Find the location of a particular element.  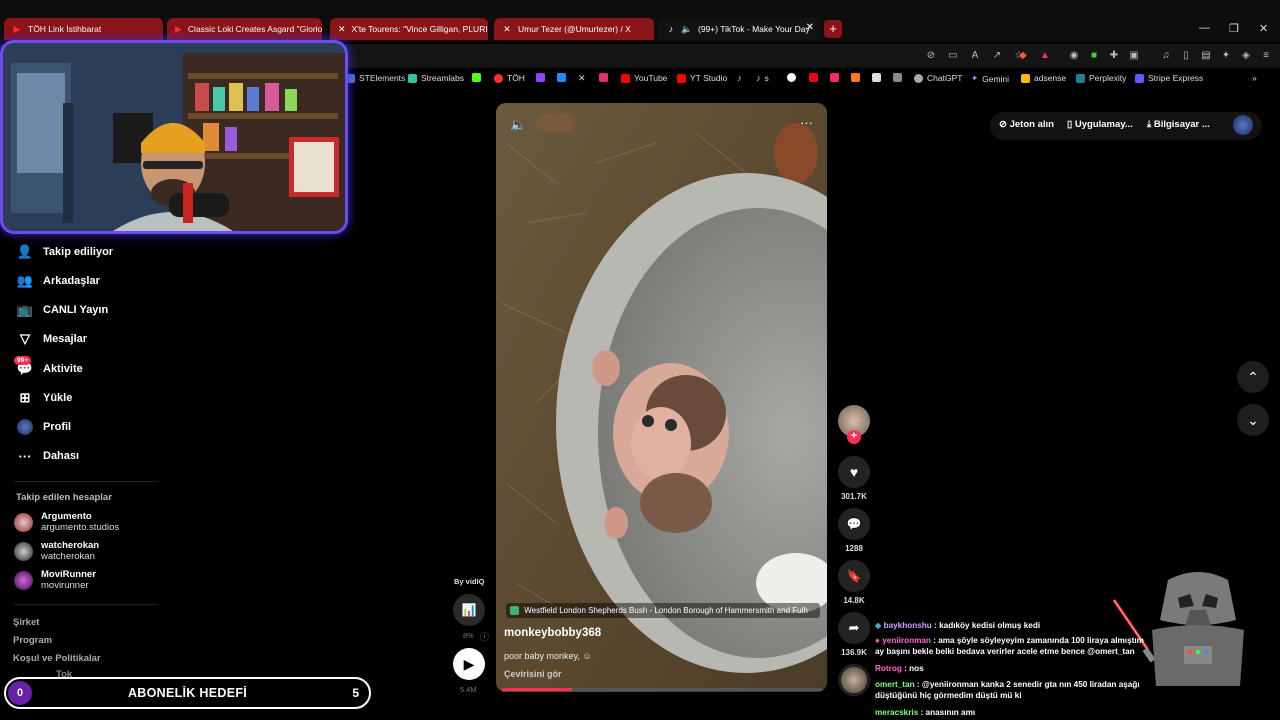

translate-icon: A is located at coordinates (975, 56).